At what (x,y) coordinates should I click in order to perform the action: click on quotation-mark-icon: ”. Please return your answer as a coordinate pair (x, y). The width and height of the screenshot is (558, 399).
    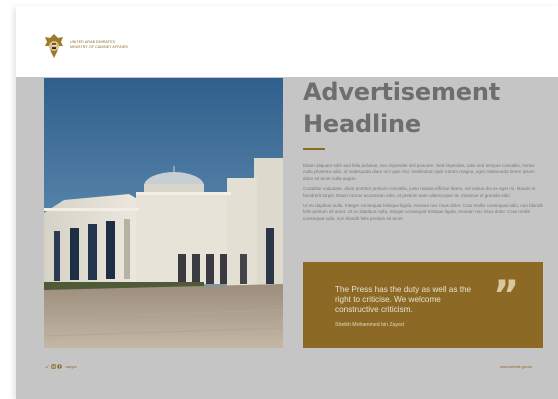
    Looking at the image, I should click on (506, 296).